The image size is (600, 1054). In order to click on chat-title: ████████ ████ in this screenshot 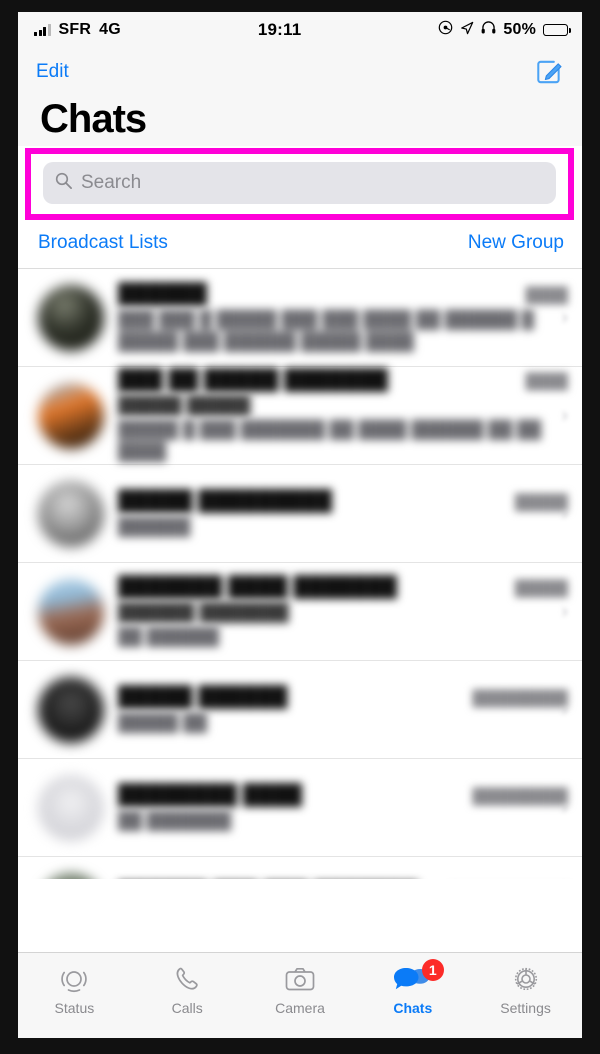, I will do `click(210, 795)`.